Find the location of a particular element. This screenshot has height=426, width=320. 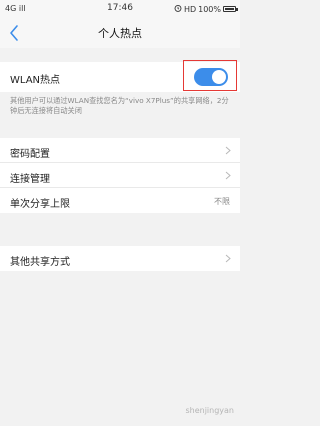

share-limit-value: 不限 is located at coordinates (222, 201).